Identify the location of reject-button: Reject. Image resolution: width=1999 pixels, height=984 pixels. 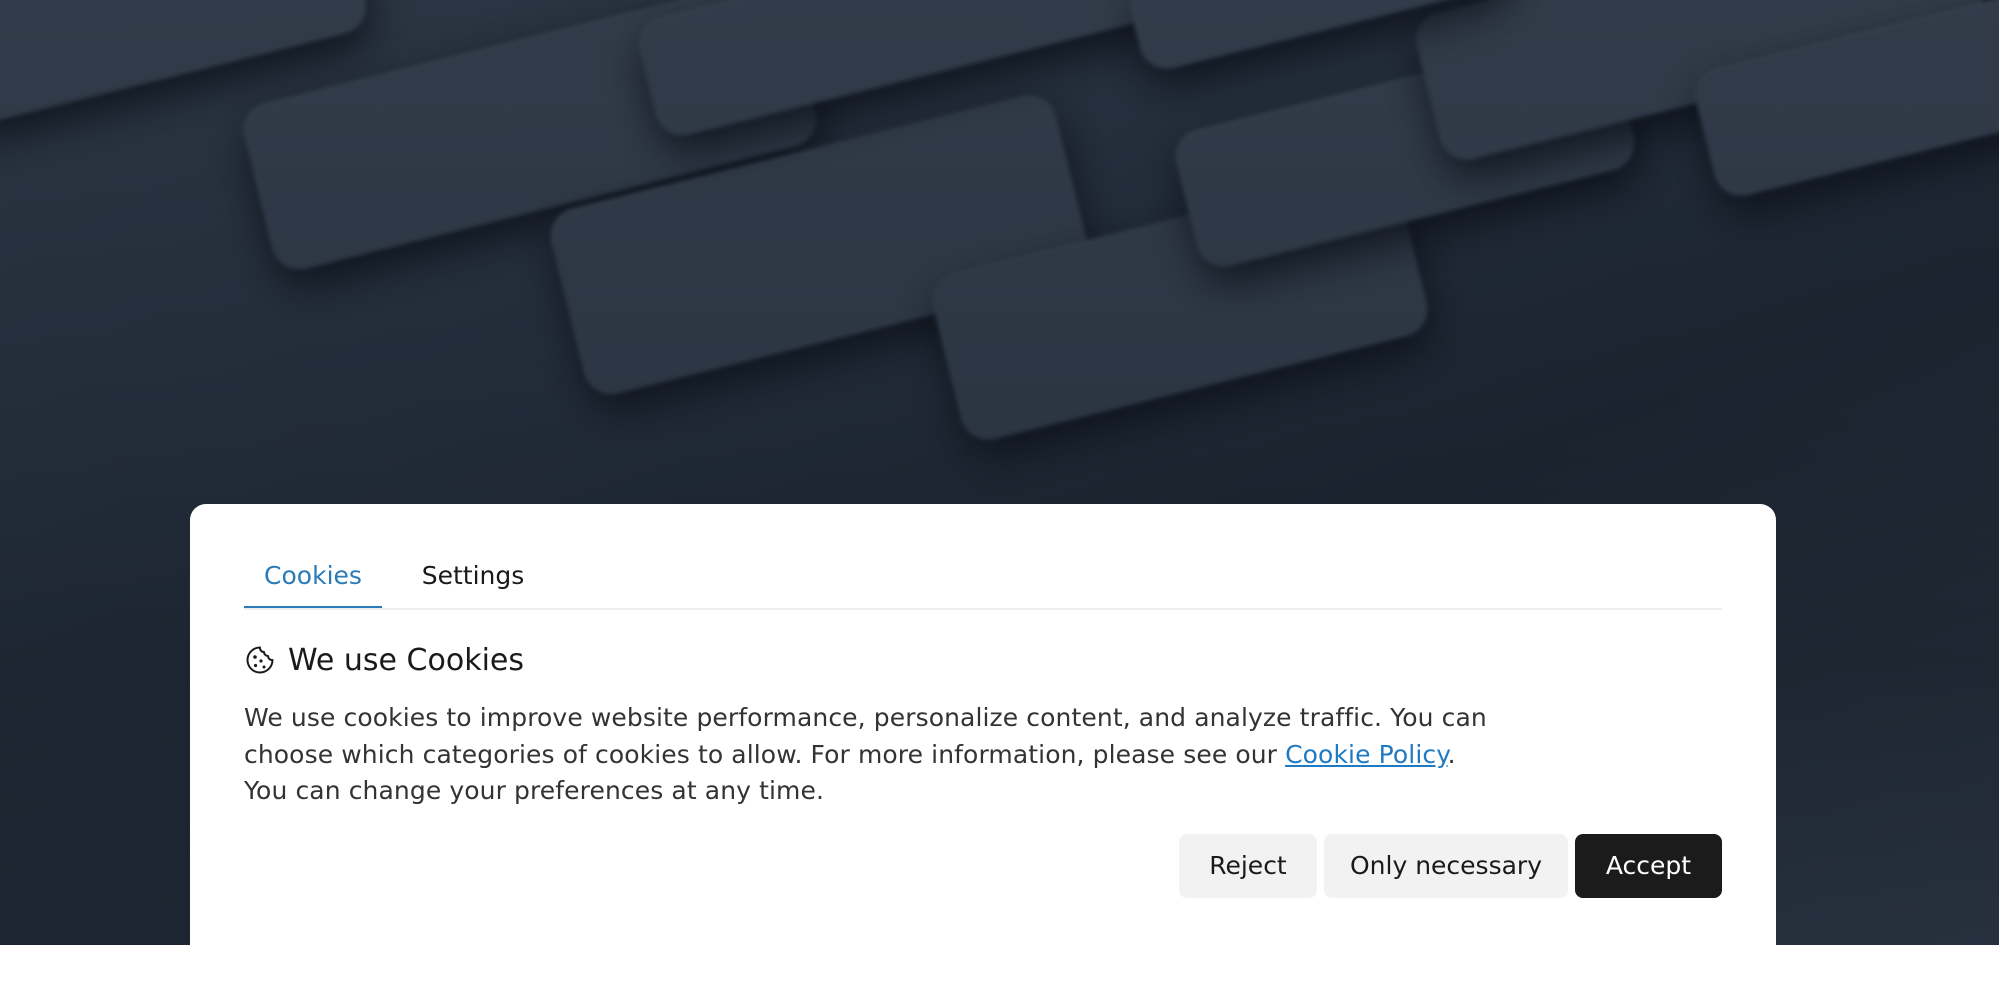
(1248, 866).